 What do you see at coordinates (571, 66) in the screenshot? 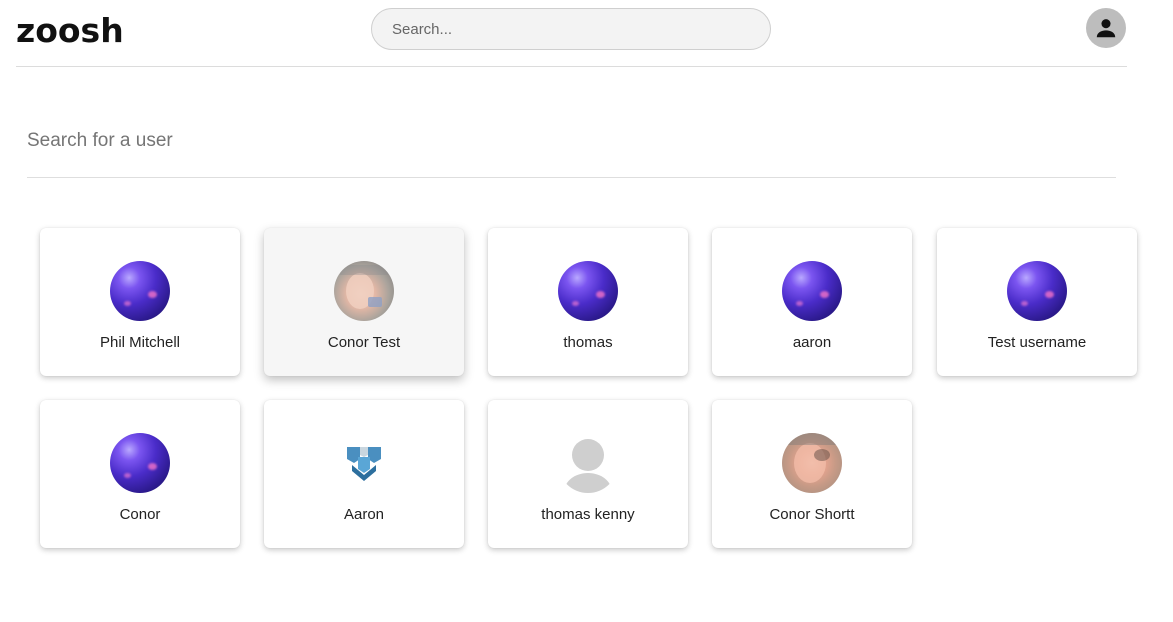
I see `header-divider` at bounding box center [571, 66].